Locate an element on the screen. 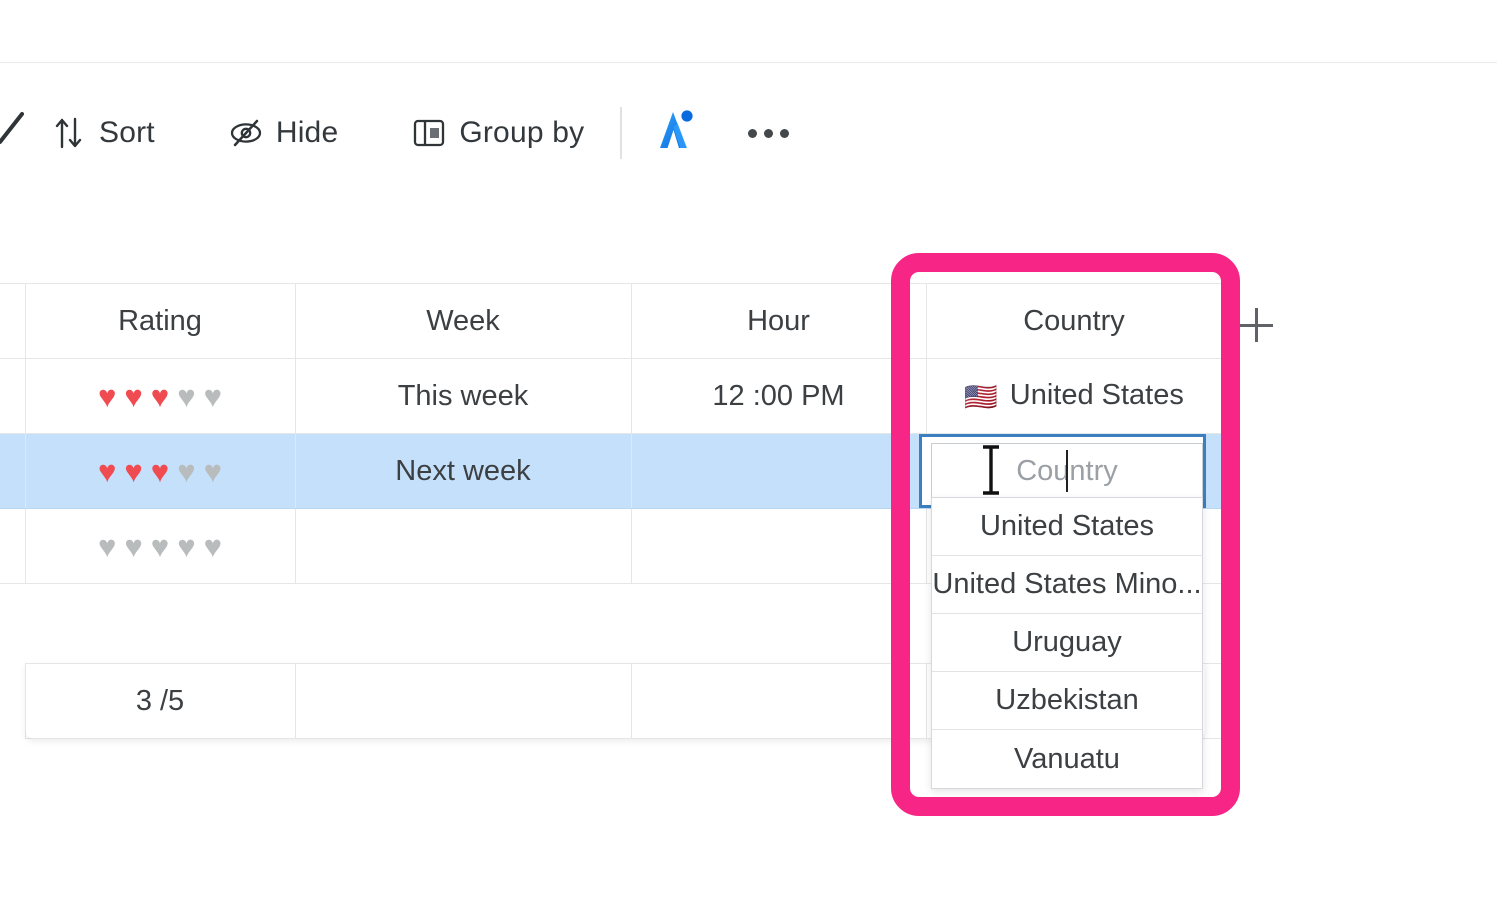  grid-header-row: Rating Week Hour Country is located at coordinates (611, 321).